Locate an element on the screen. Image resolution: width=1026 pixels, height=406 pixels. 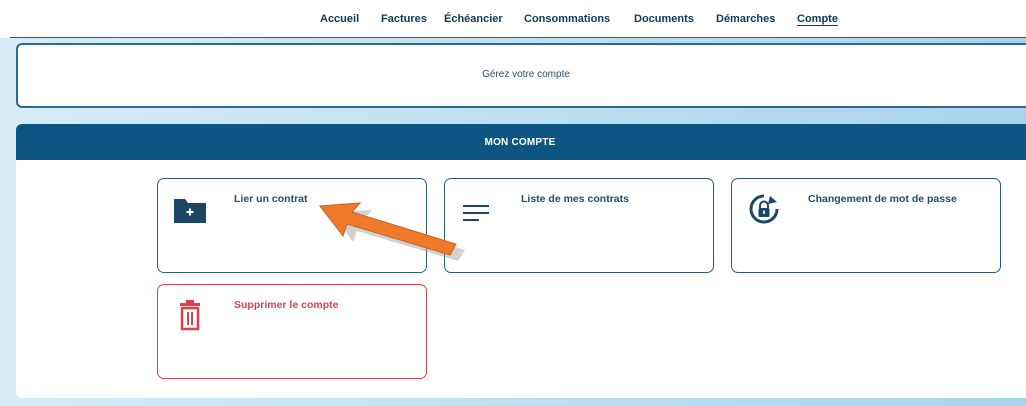
nav-item-documents: Documents is located at coordinates (664, 19).